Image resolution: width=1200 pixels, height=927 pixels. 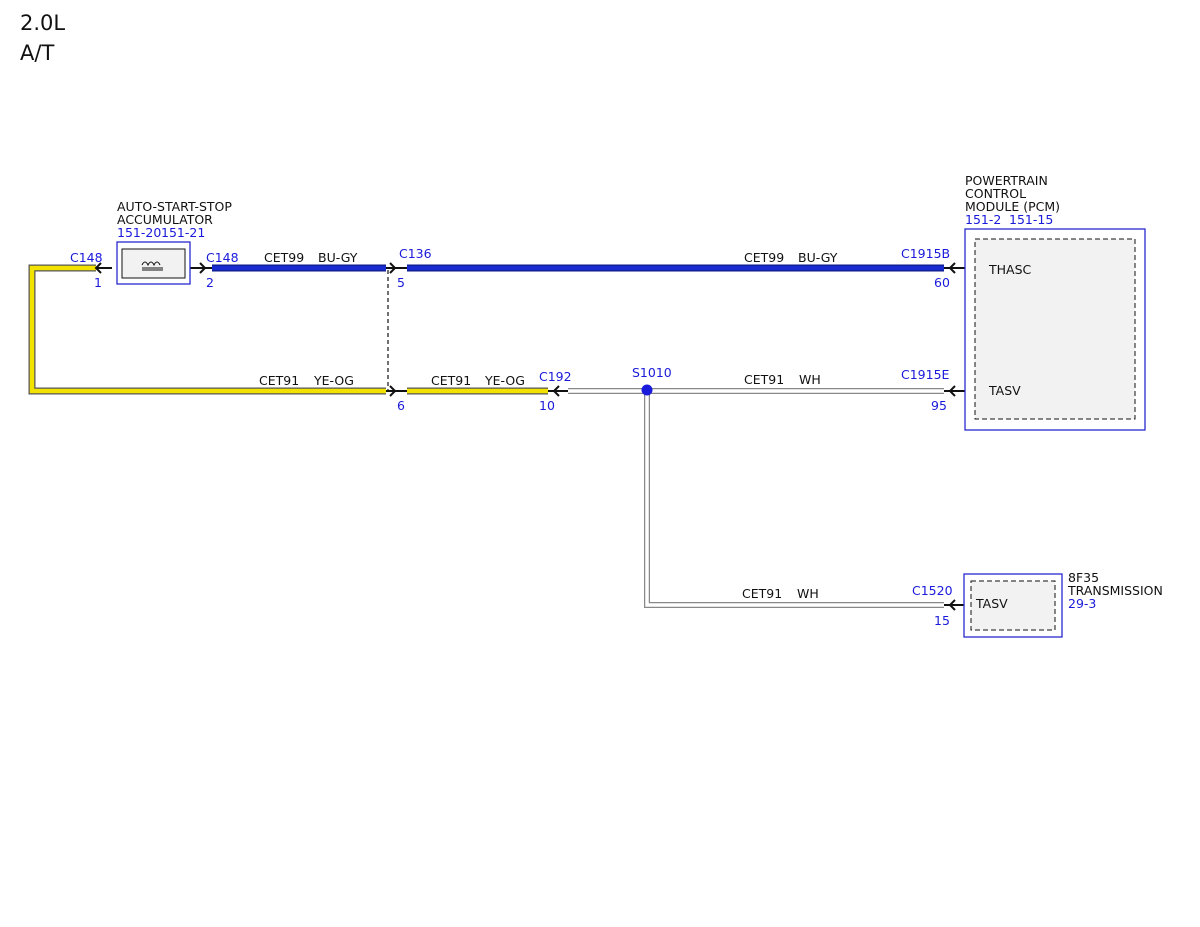 I want to click on connector-c1915b-id: C1915B, so click(x=925, y=253).